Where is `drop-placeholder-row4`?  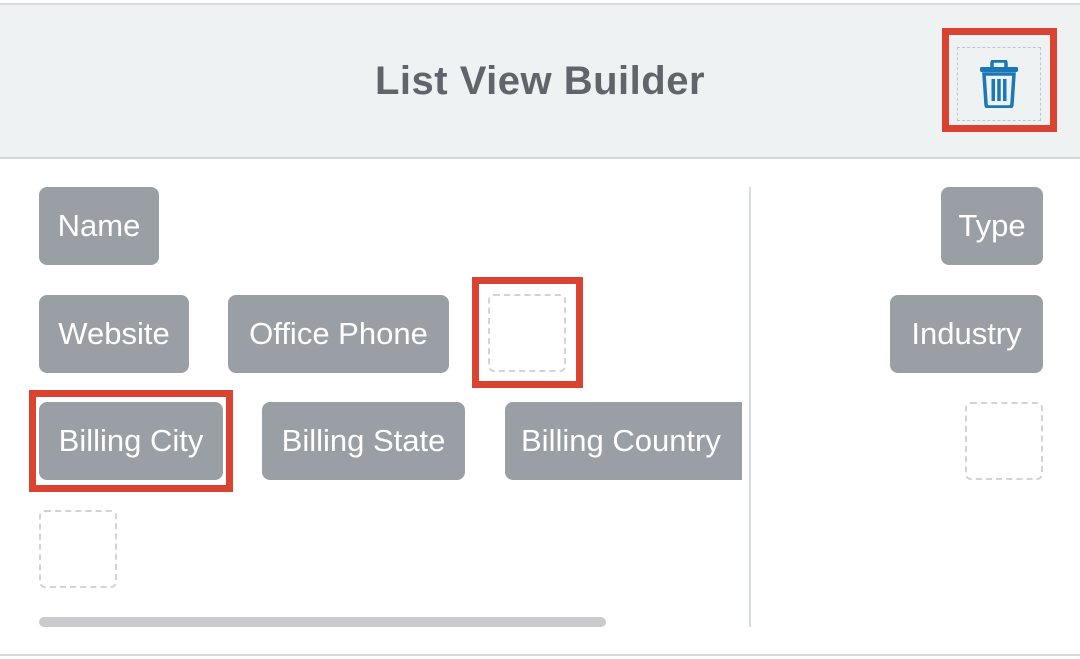 drop-placeholder-row4 is located at coordinates (78, 549).